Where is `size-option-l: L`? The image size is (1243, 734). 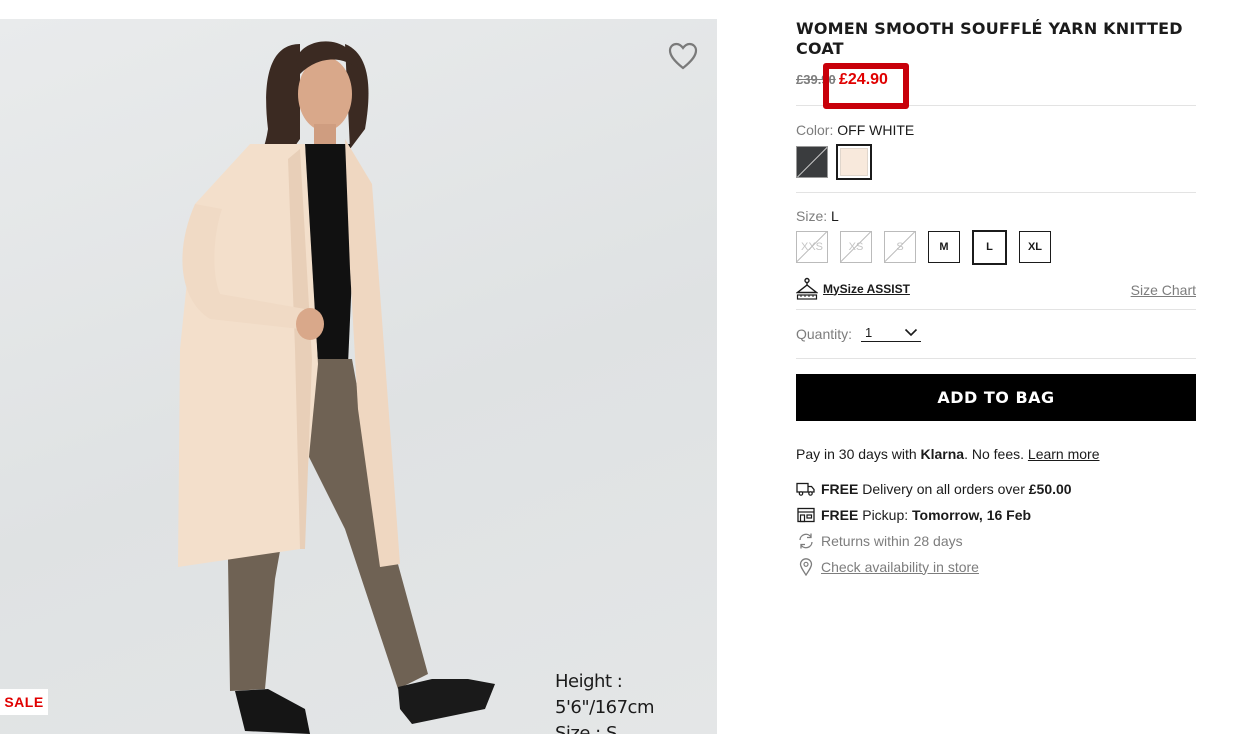 size-option-l: L is located at coordinates (989, 247).